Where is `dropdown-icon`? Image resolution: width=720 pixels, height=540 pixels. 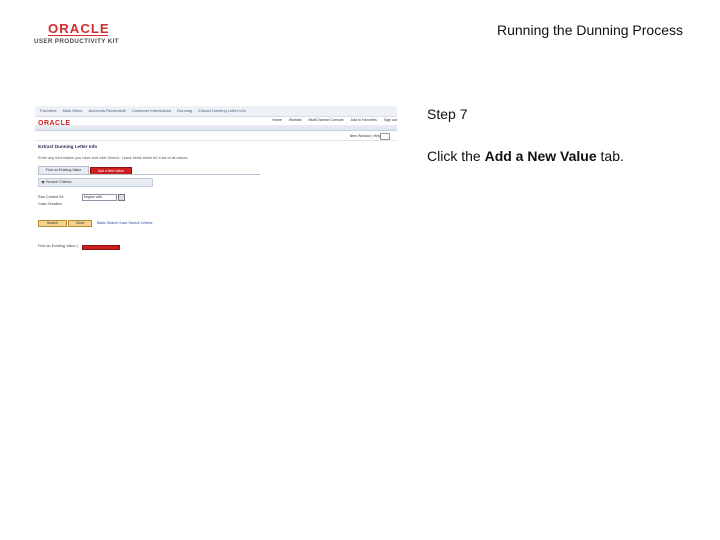 dropdown-icon is located at coordinates (121, 197).